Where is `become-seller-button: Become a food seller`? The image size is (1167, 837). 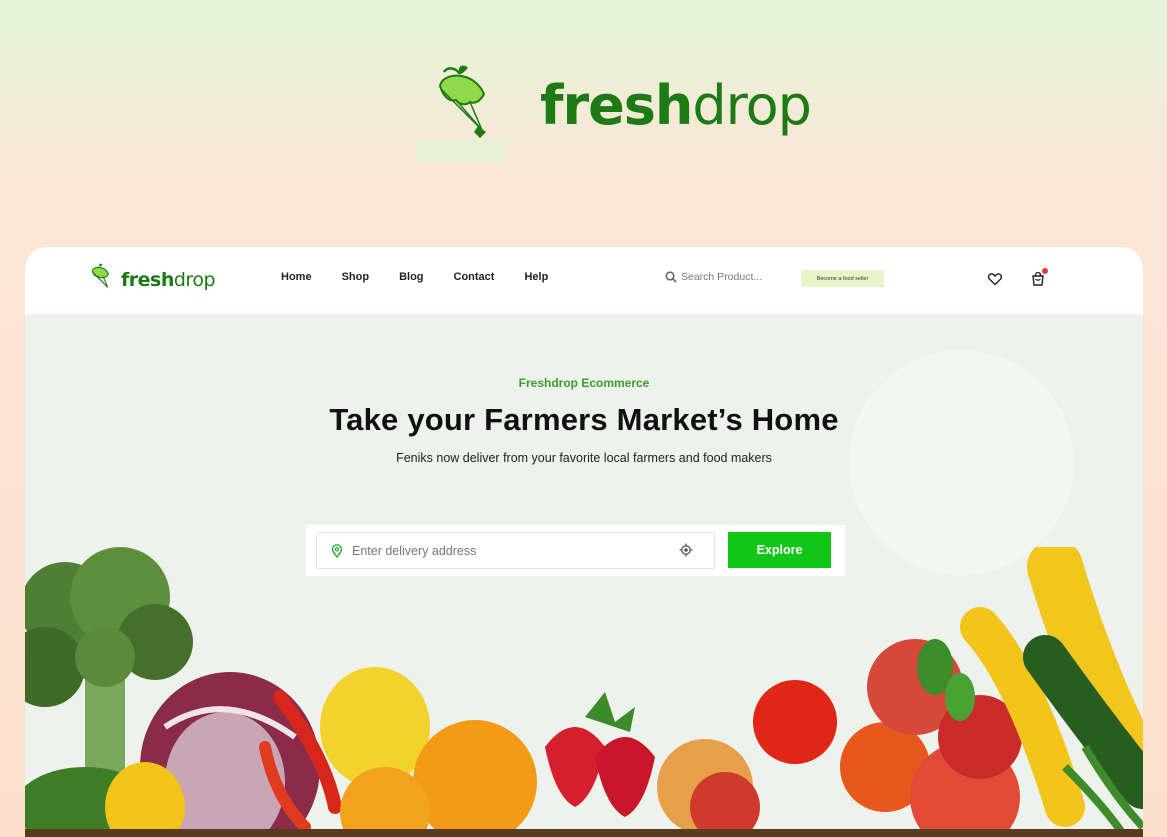 become-seller-button: Become a food seller is located at coordinates (842, 278).